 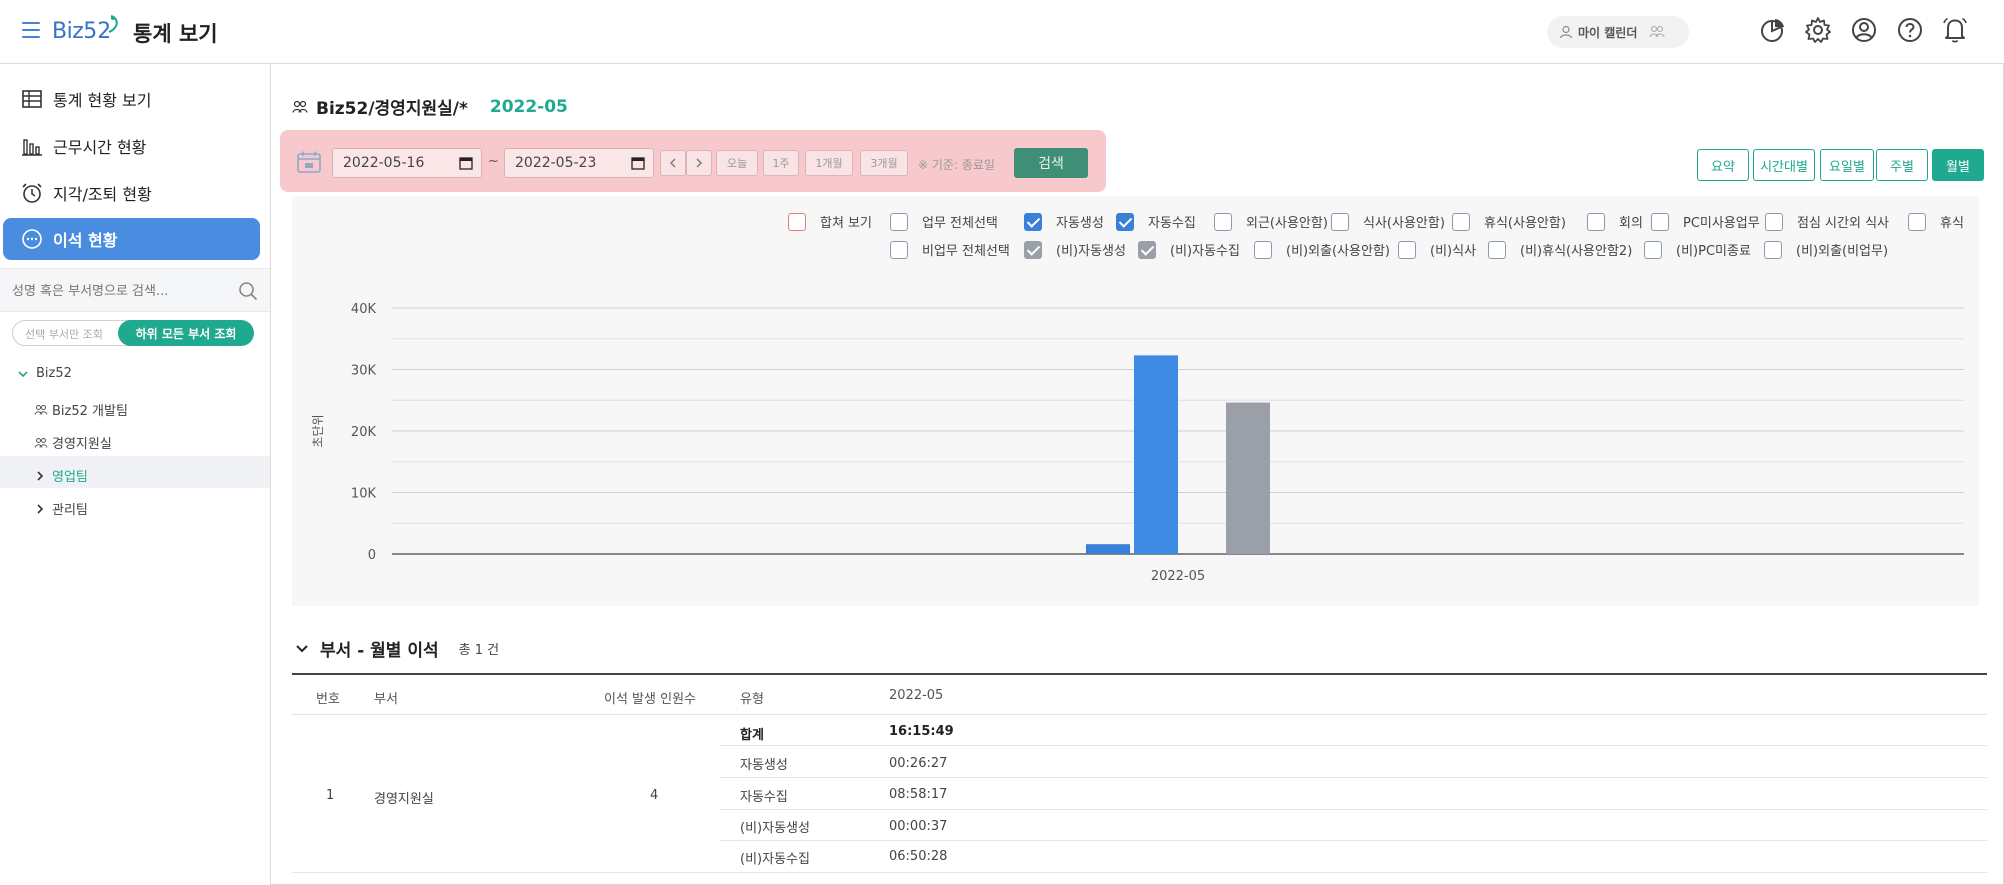 What do you see at coordinates (1864, 30) in the screenshot?
I see `account-icon` at bounding box center [1864, 30].